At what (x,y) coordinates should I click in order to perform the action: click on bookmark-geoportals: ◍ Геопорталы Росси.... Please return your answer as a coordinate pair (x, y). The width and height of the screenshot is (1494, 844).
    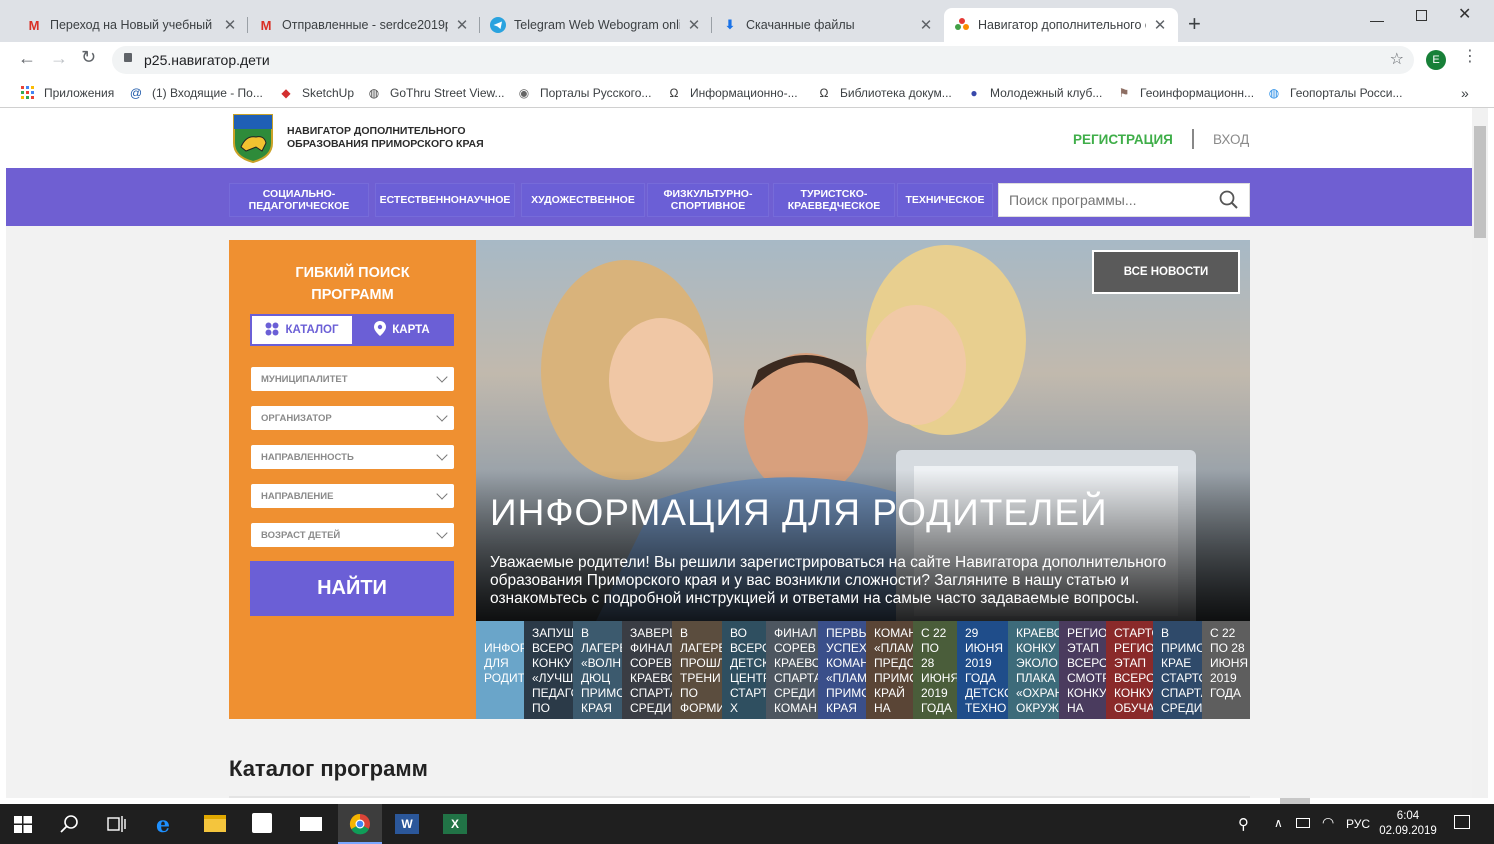
    Looking at the image, I should click on (1334, 93).